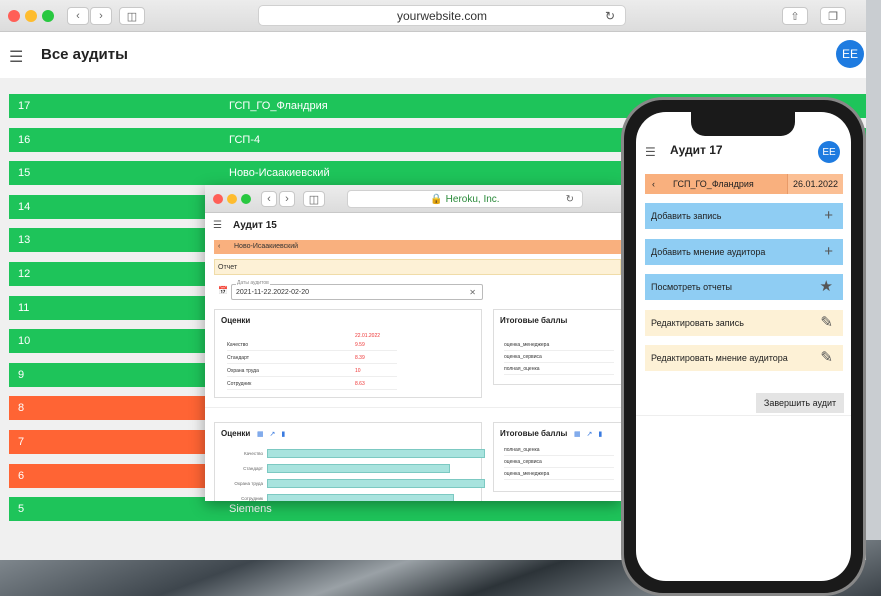 Image resolution: width=881 pixels, height=596 pixels. What do you see at coordinates (795, 16) in the screenshot?
I see `share-icon: ⇧` at bounding box center [795, 16].